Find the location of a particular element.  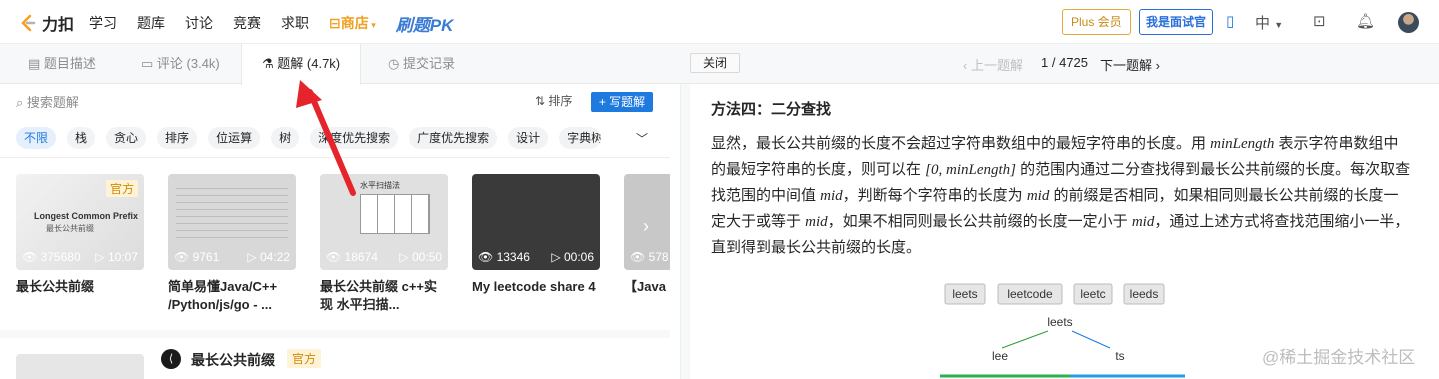

video-title: 【Java 列】Lo is located at coordinates (647, 287).